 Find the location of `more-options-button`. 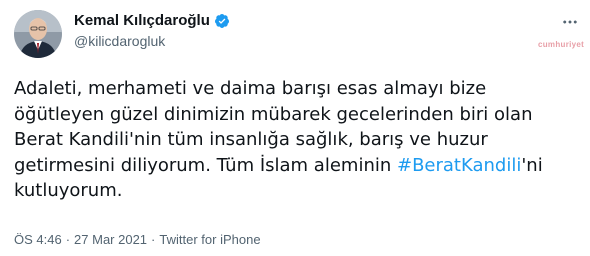

more-options-button is located at coordinates (570, 22).